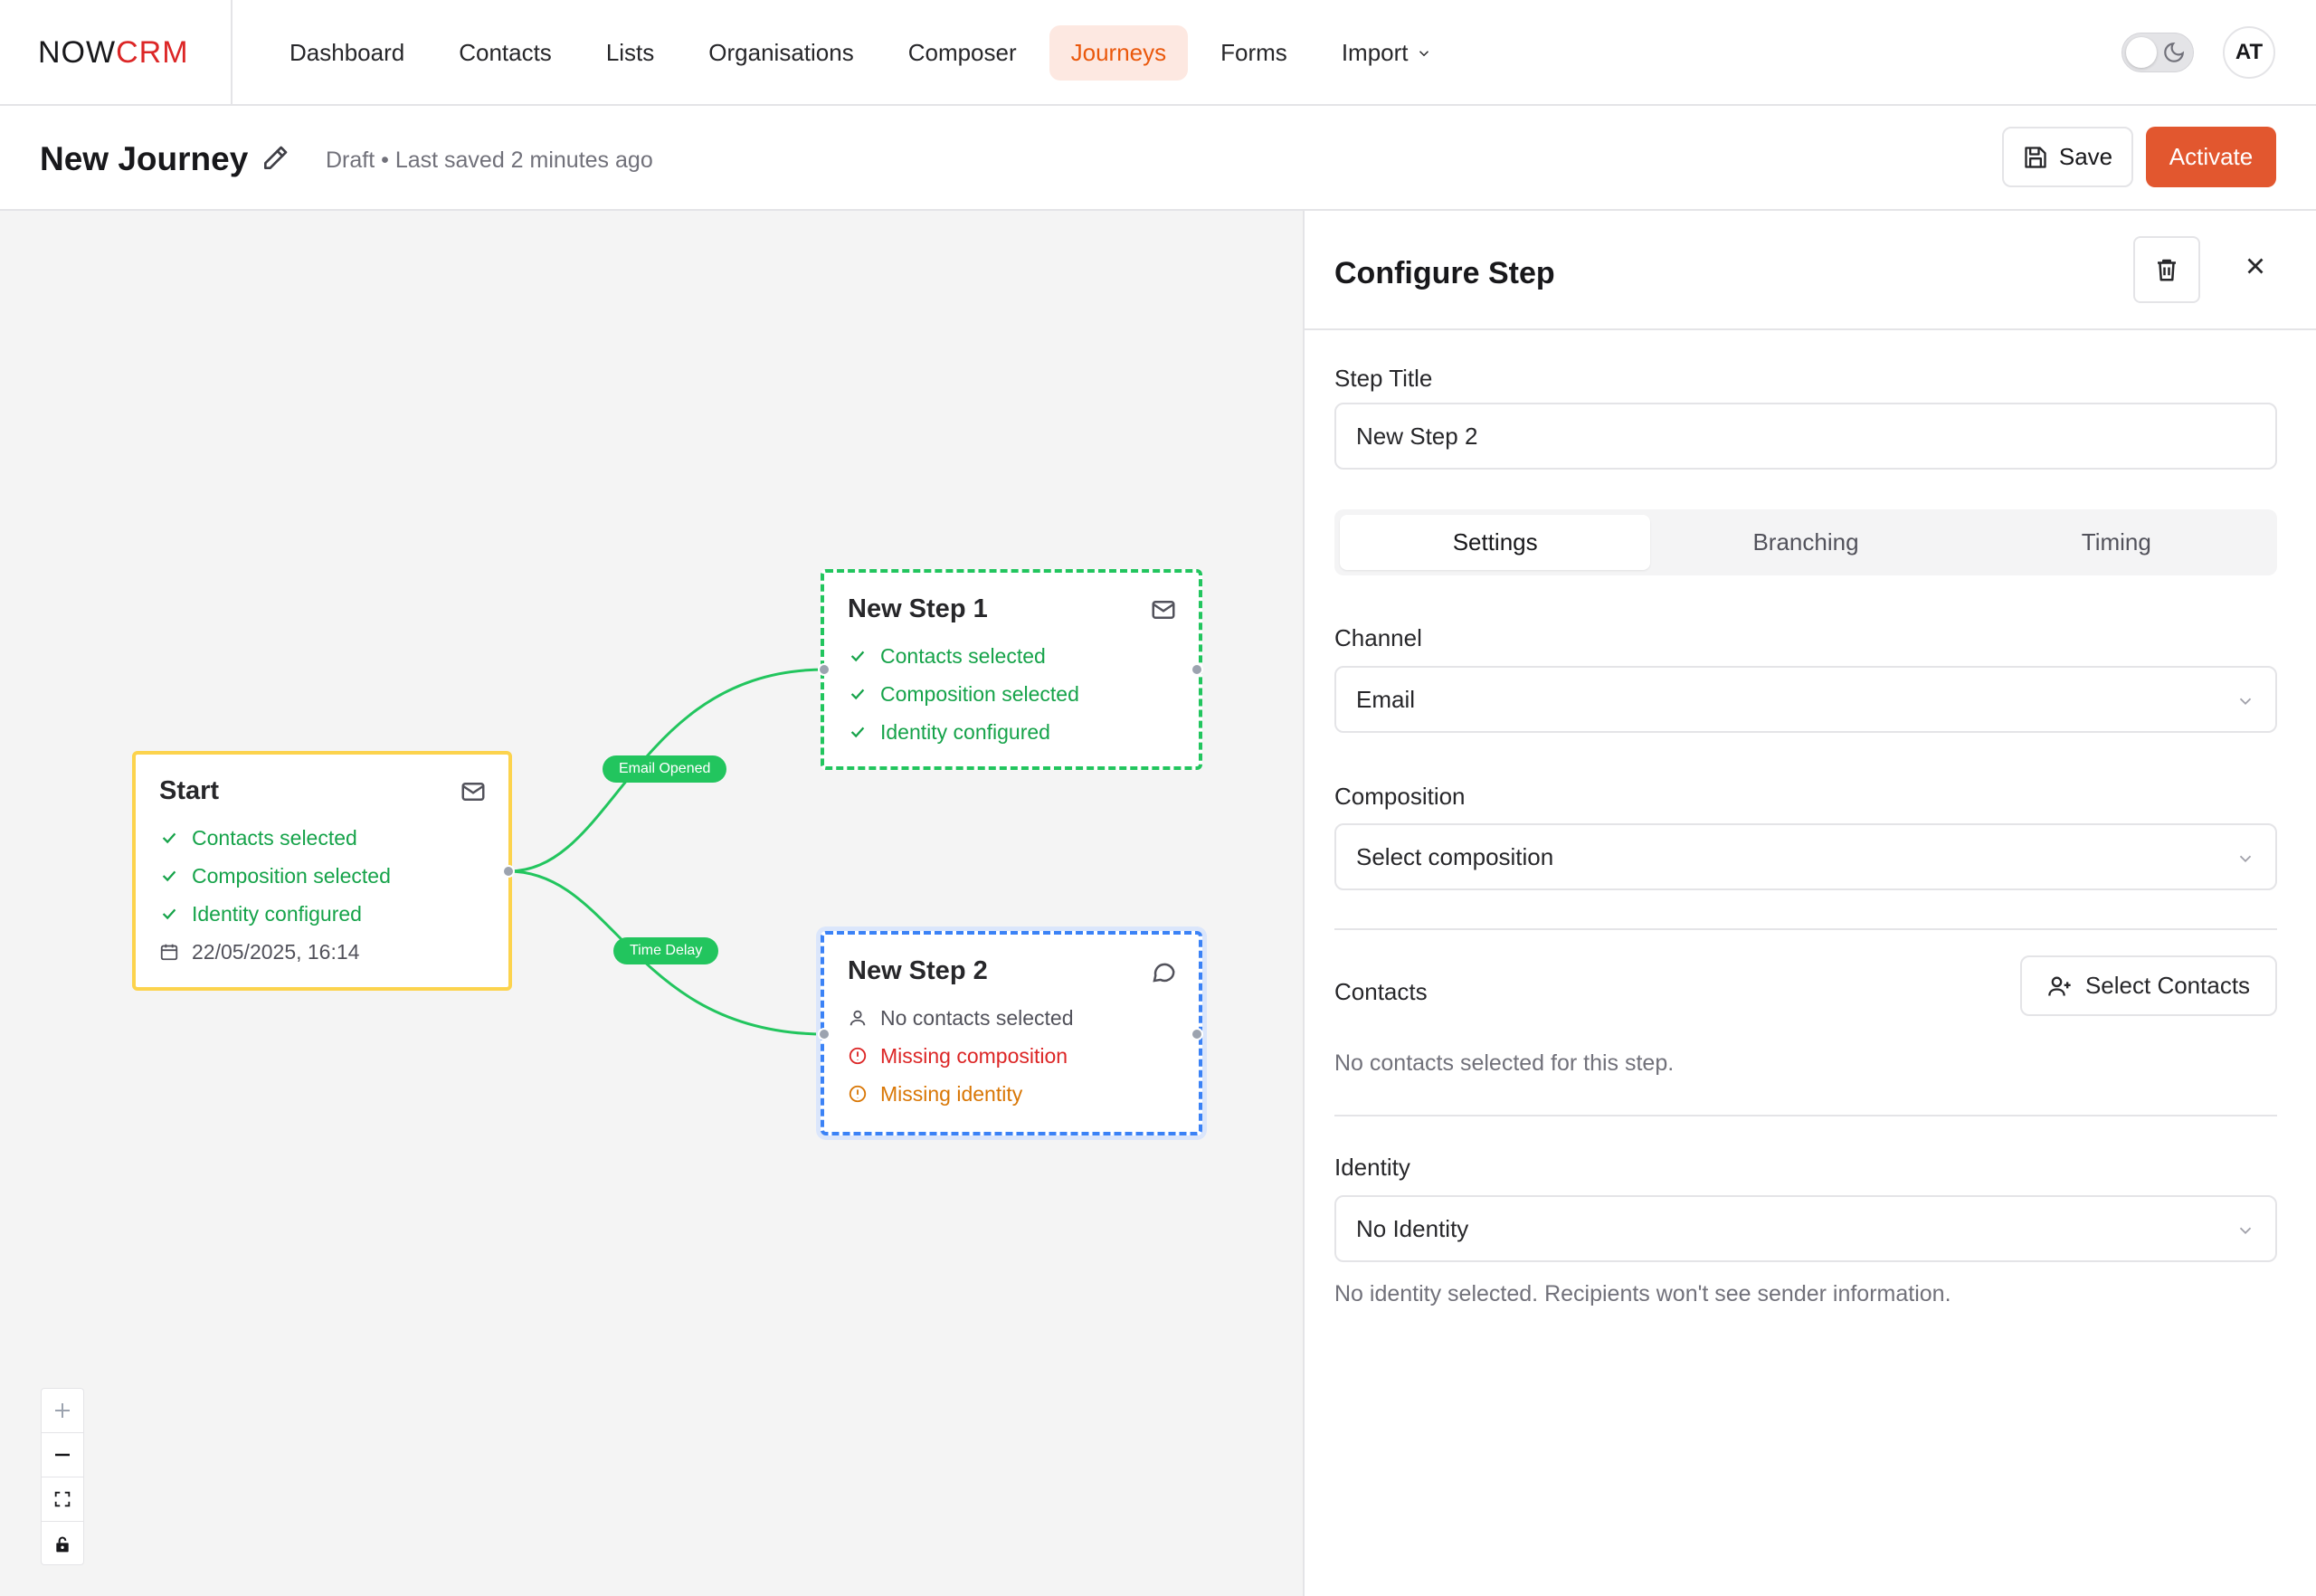 The height and width of the screenshot is (1596, 2316). Describe the element at coordinates (489, 160) in the screenshot. I see `journey-status: Draft • Last saved 2 minutes ago` at that location.